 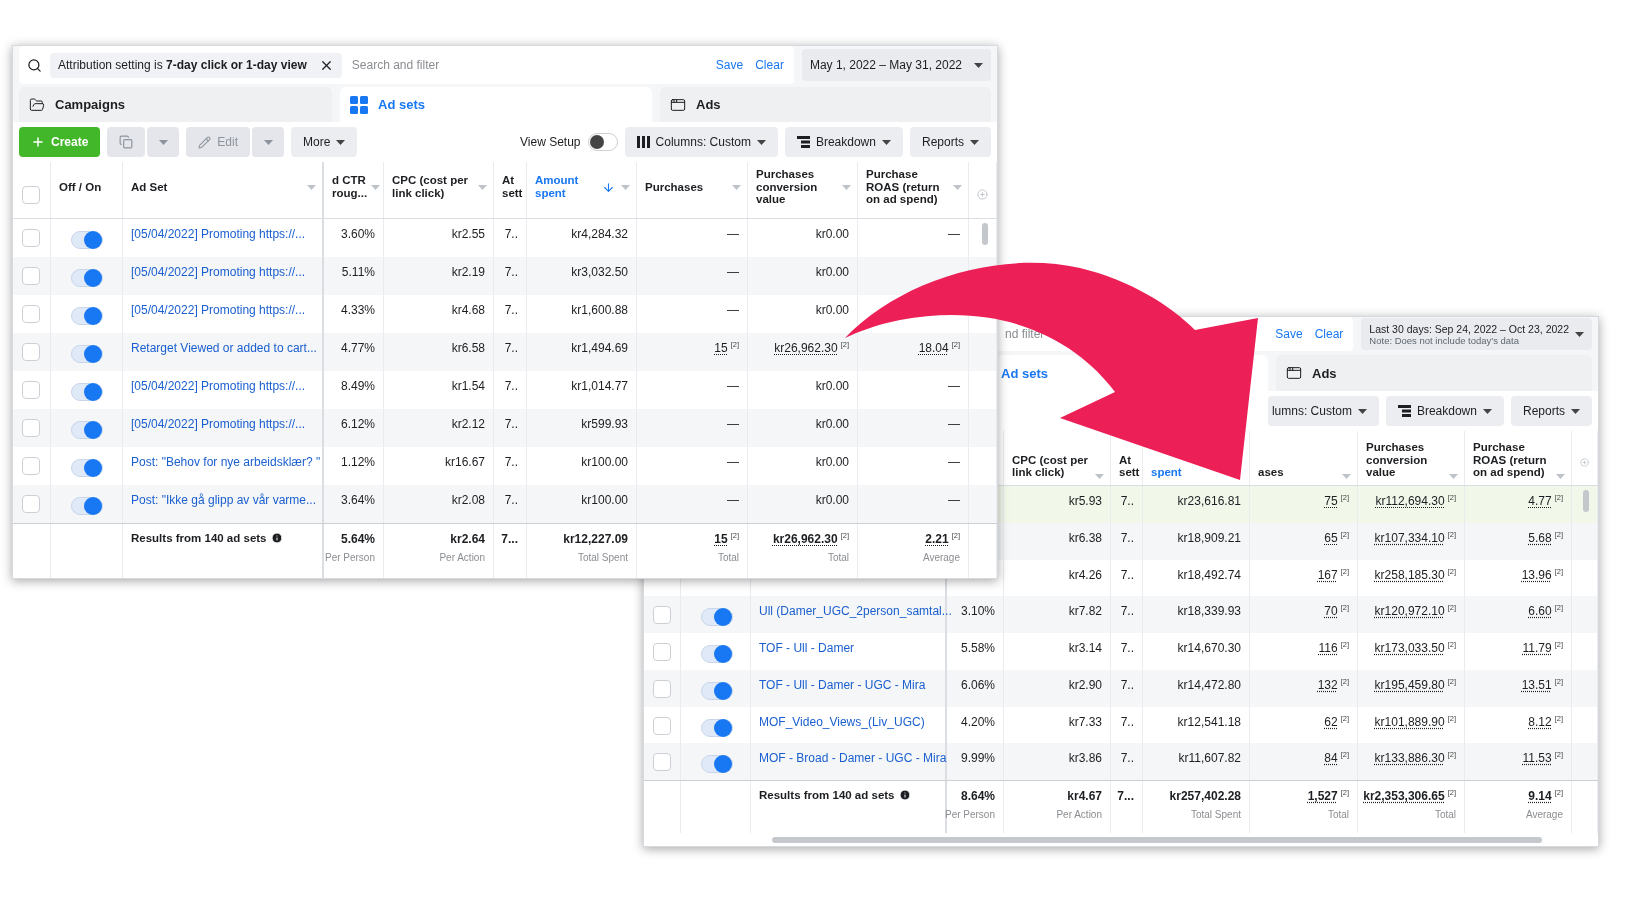 I want to click on ad-set-link: Post: "Behov for nye arbeidsklær? ", so click(x=226, y=462).